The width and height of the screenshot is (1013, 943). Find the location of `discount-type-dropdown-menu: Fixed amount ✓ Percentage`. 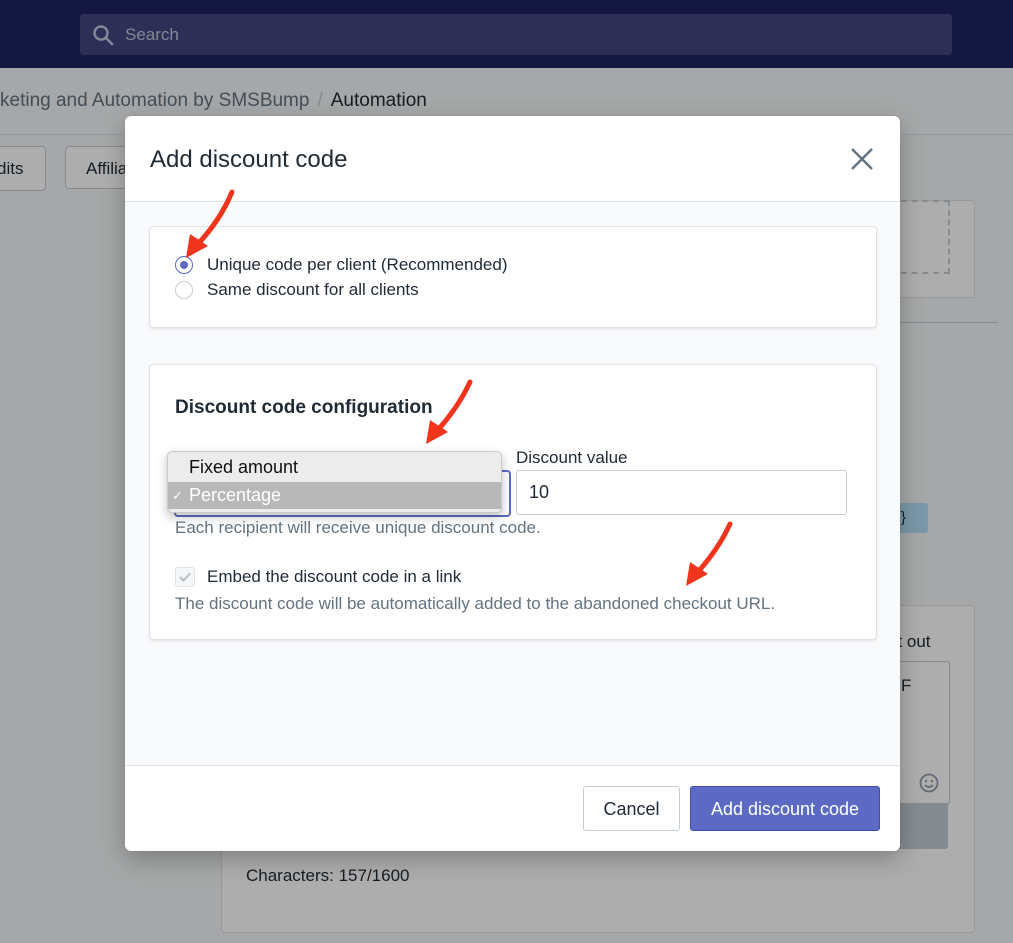

discount-type-dropdown-menu: Fixed amount ✓ Percentage is located at coordinates (334, 482).